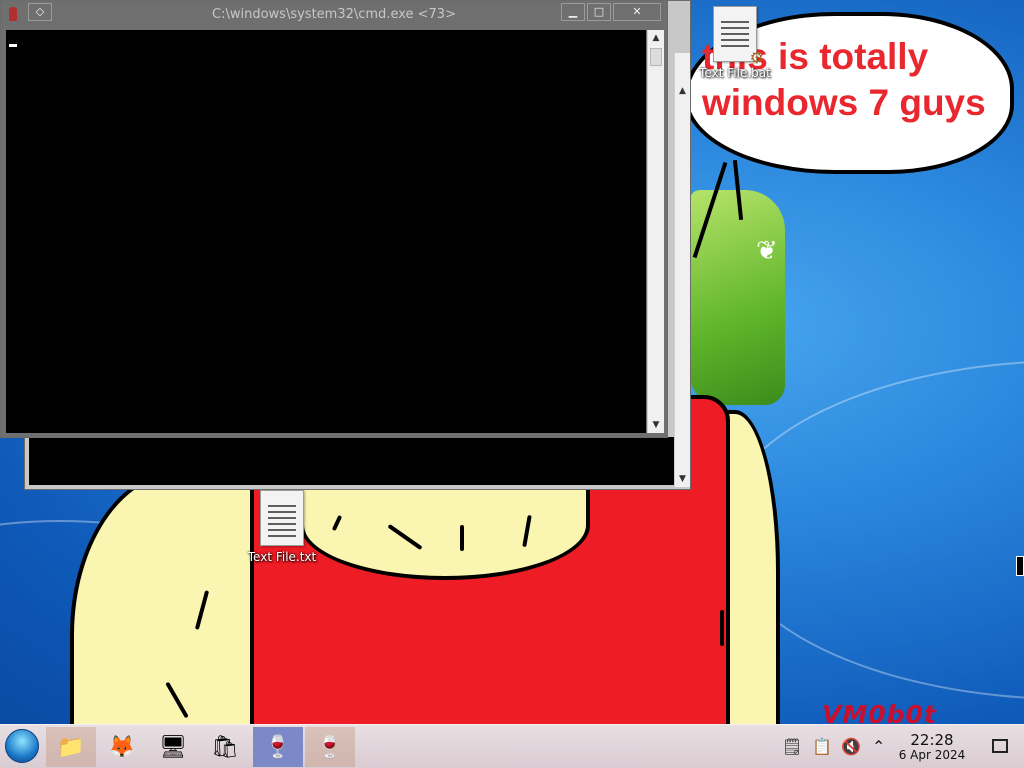  I want to click on monitor-icon: 🖥, so click(173, 747).